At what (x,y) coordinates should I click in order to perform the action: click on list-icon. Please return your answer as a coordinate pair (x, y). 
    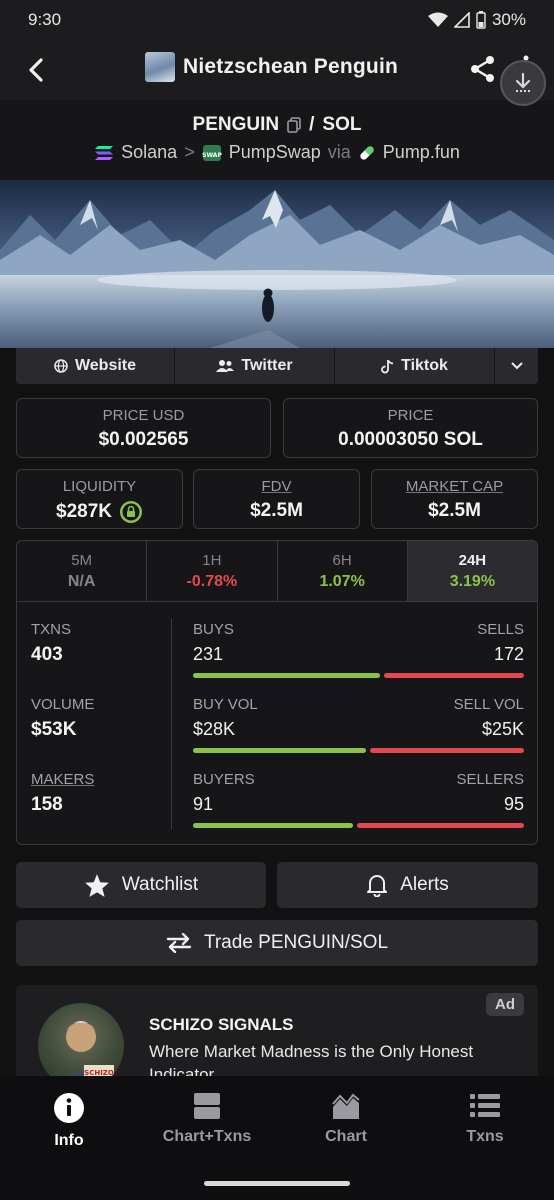
    Looking at the image, I should click on (485, 1105).